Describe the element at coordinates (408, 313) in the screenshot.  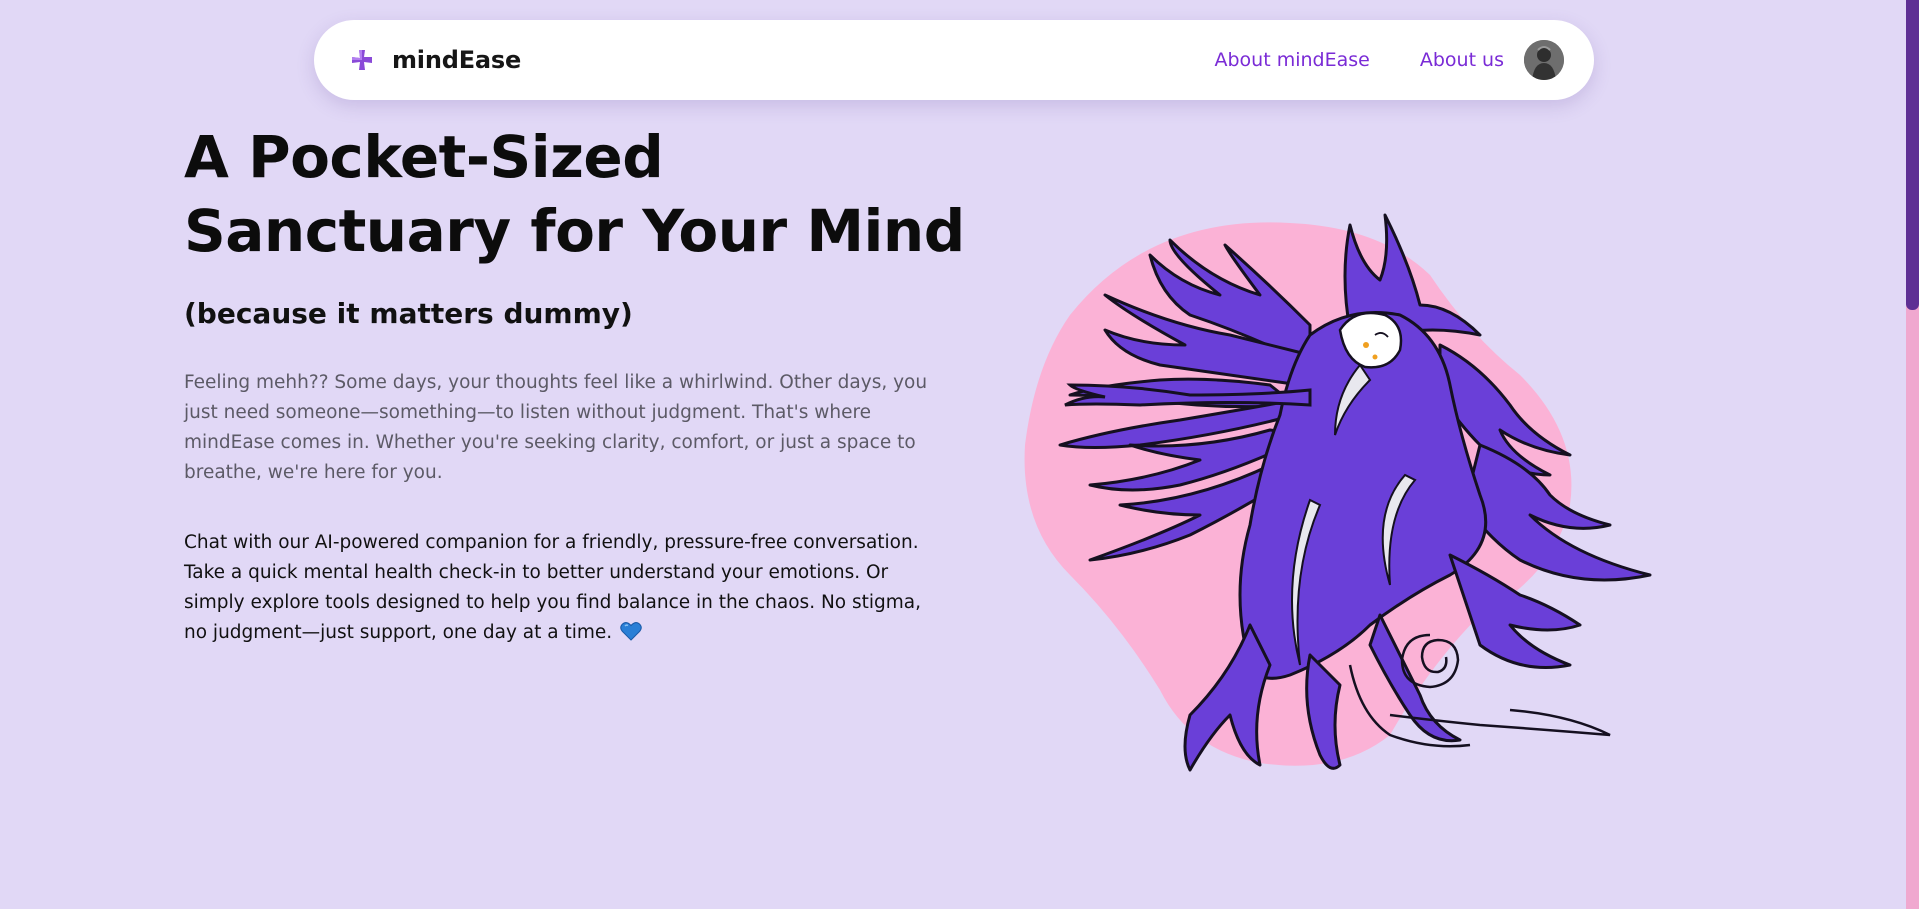
I see `hero-subtitle: (because it matters dummy)` at that location.